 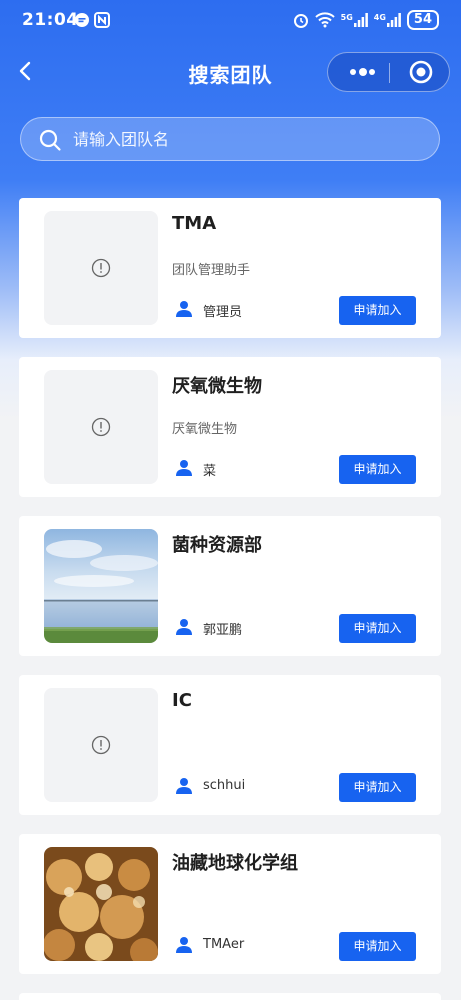 What do you see at coordinates (223, 630) in the screenshot?
I see `team-admin-name: 郭亚鹏` at bounding box center [223, 630].